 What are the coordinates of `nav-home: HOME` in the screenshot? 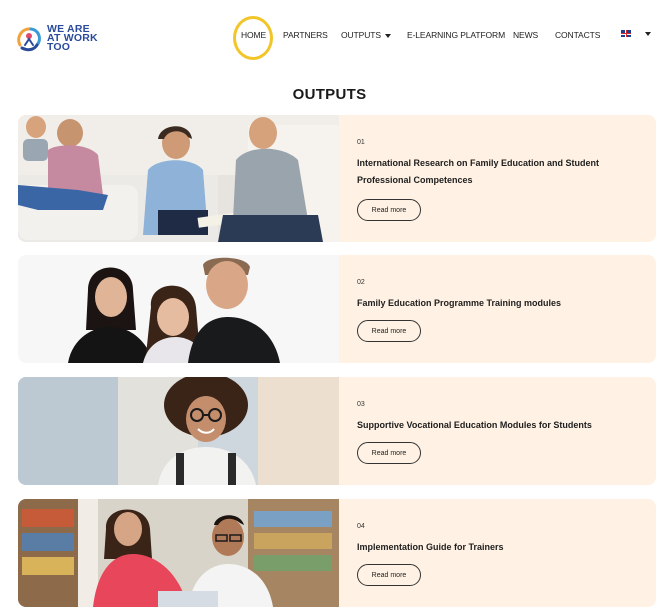 It's located at (253, 35).